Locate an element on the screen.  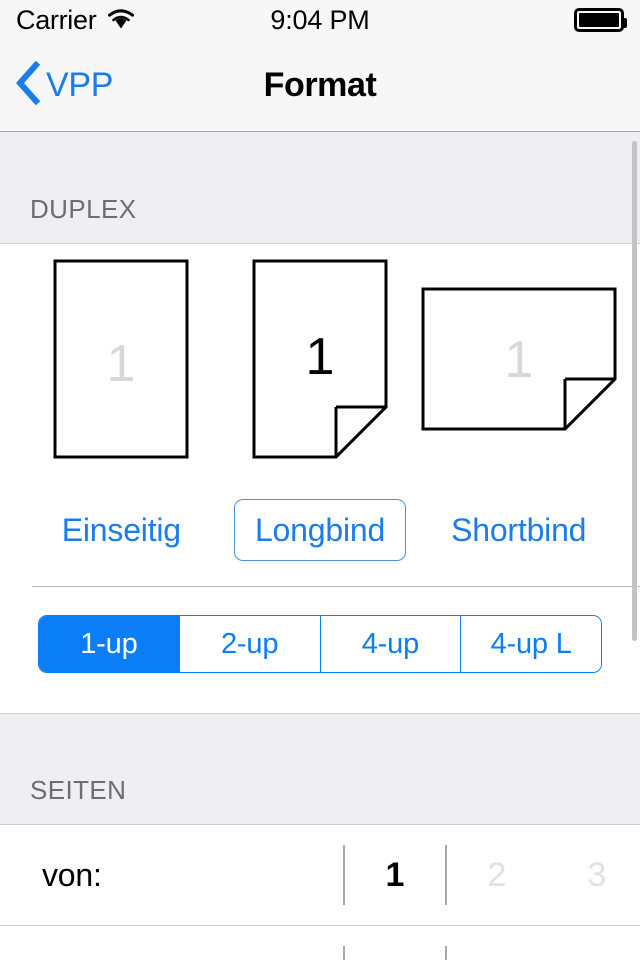
nup-segmented-control: 1-up 2-up 4-up 4-up L is located at coordinates (320, 644).